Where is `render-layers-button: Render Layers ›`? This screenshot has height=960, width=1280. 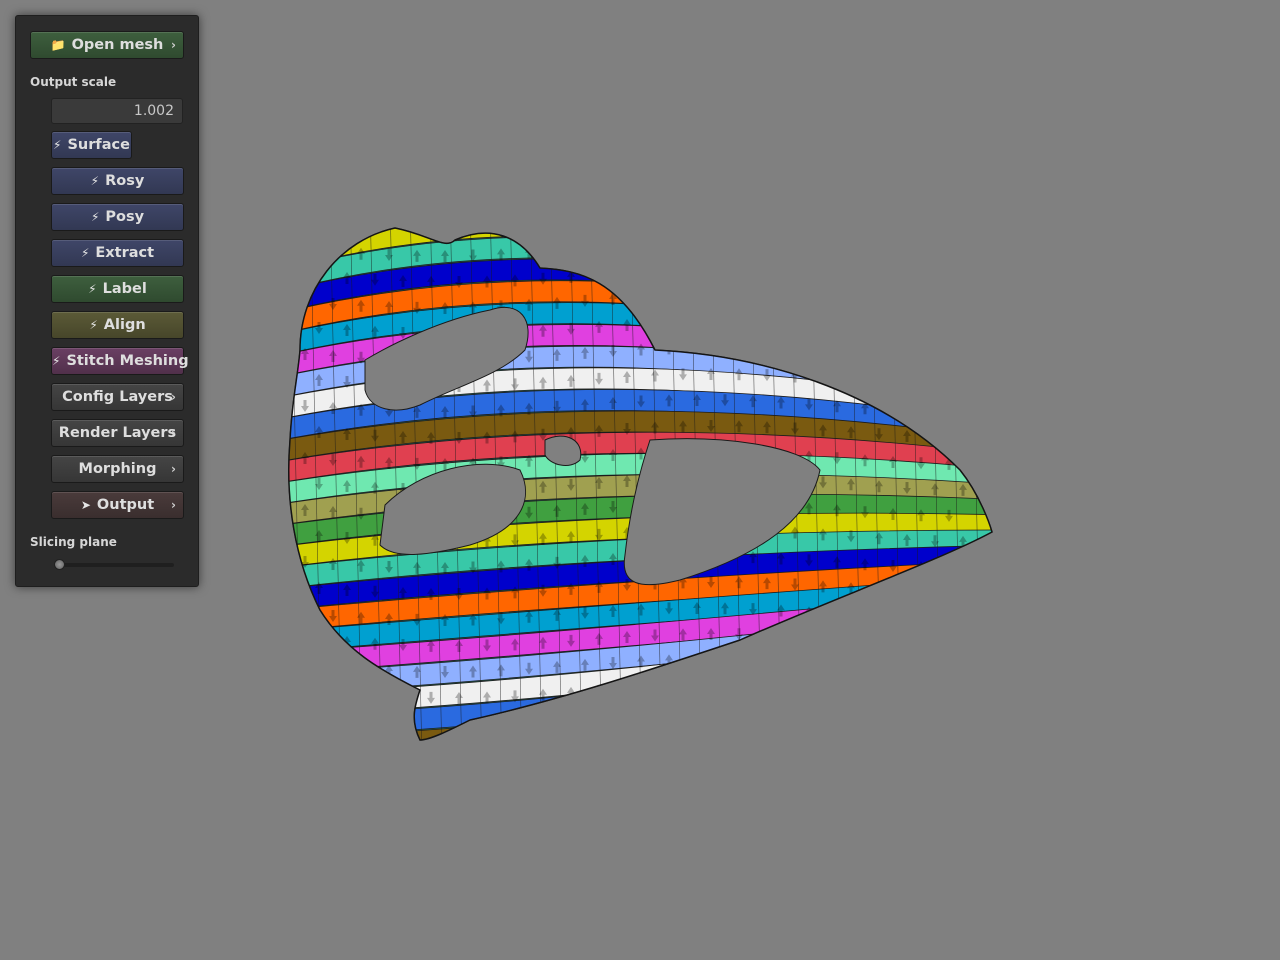 render-layers-button: Render Layers › is located at coordinates (117, 433).